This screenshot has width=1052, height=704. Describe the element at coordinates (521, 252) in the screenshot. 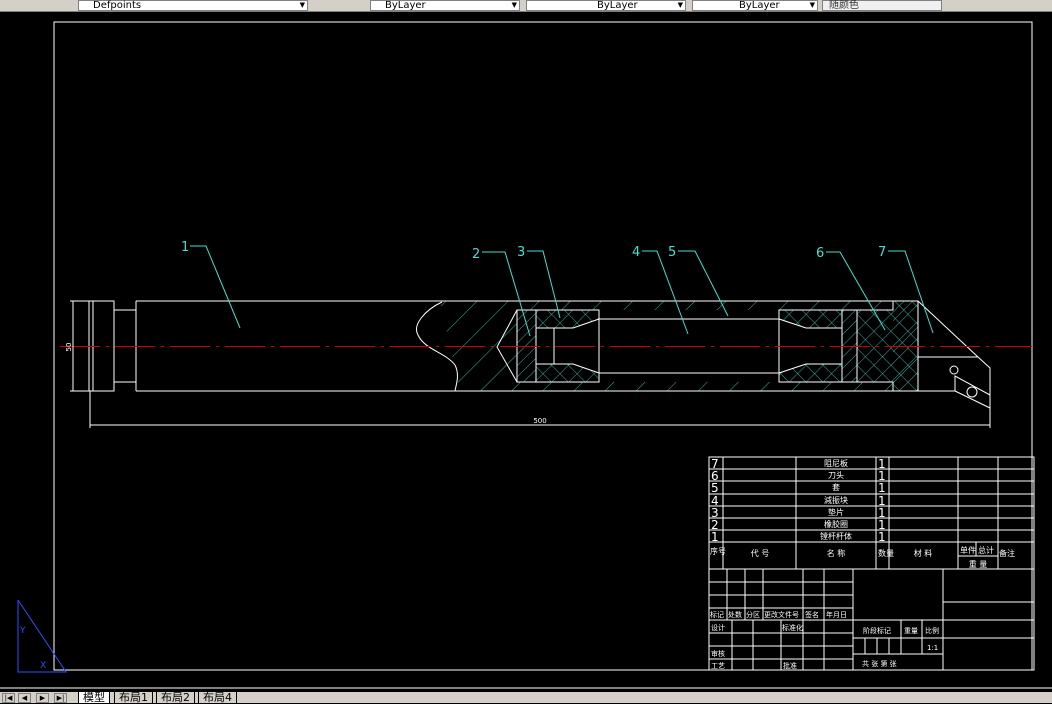

I see `balloon-3: 3` at that location.